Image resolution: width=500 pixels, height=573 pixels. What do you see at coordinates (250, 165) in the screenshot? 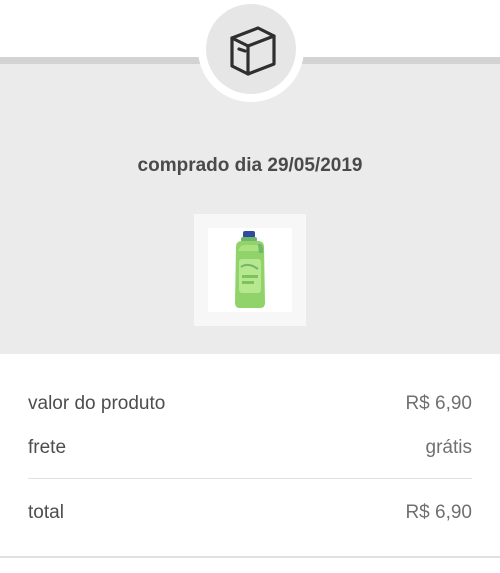
I see `purchase-date: comprado dia 29/05/2019` at bounding box center [250, 165].